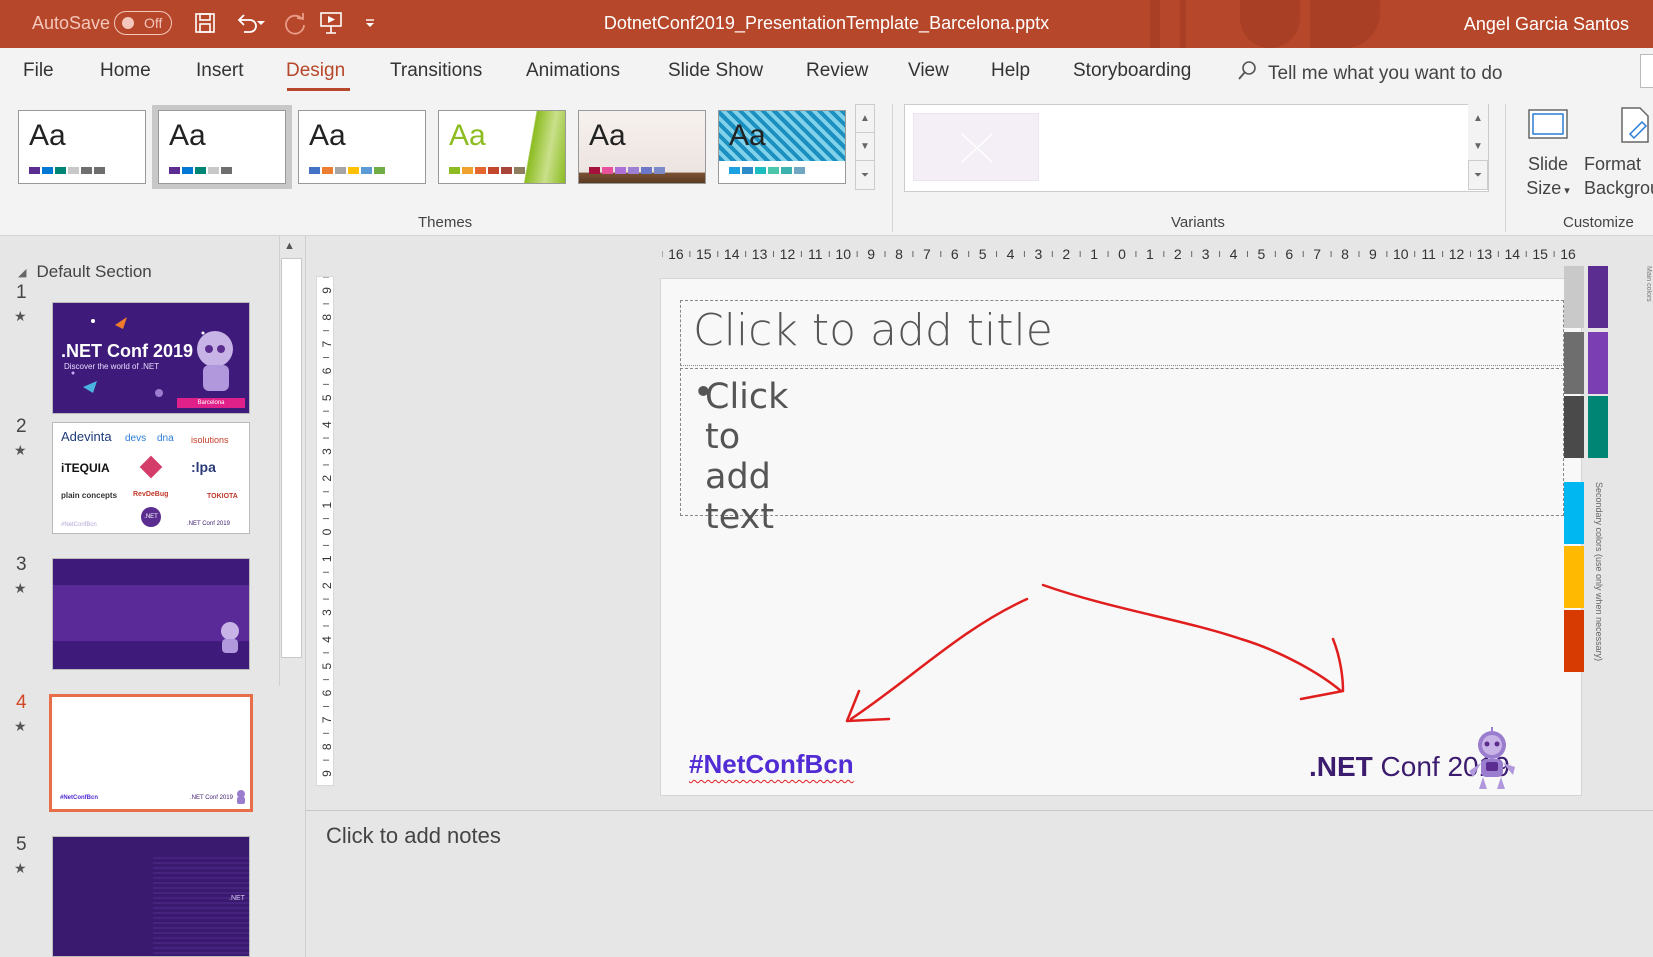 The image size is (1653, 957). I want to click on ruler-tick-label: 6, so click(955, 254).